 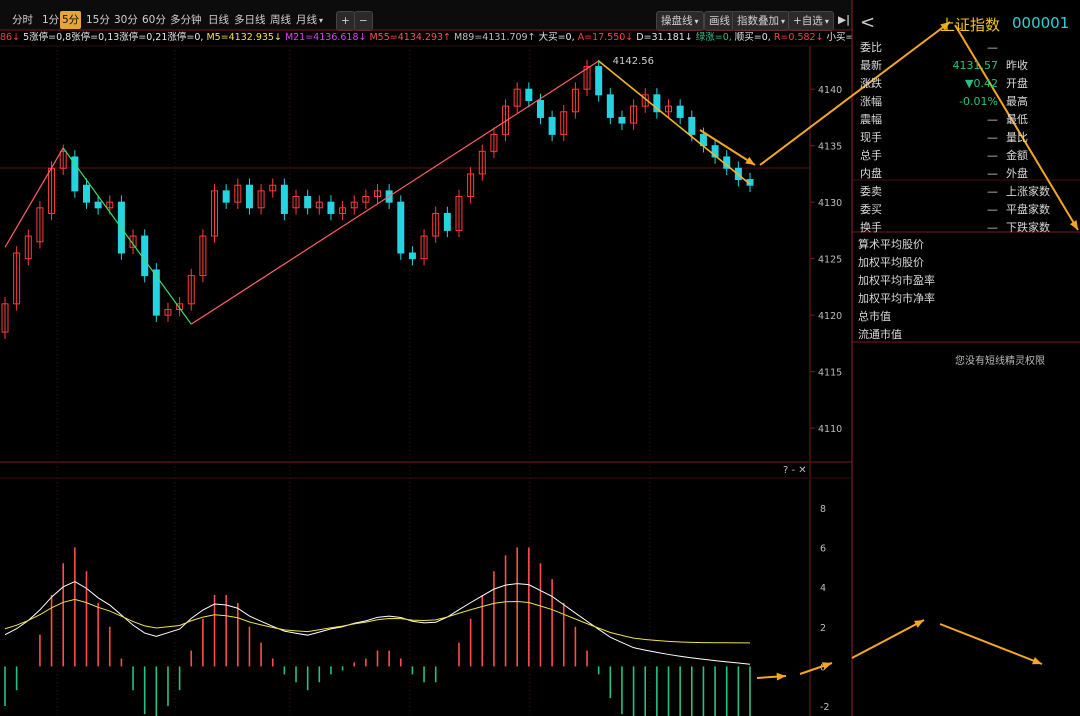 What do you see at coordinates (871, 209) in the screenshot?
I see `quote-label: 委买` at bounding box center [871, 209].